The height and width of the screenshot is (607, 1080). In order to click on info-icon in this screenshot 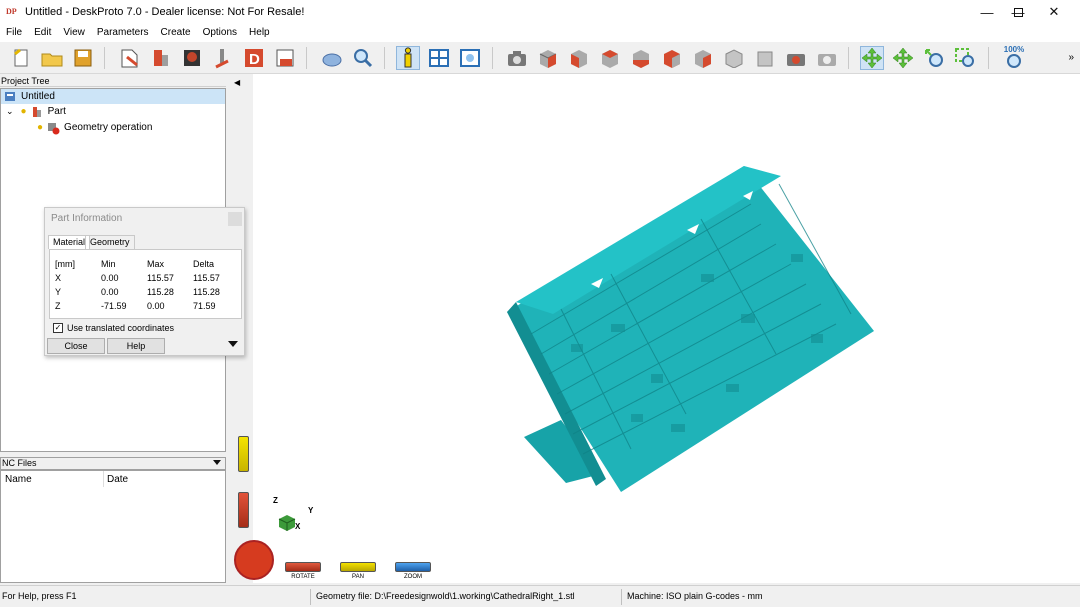, I will do `click(408, 57)`.